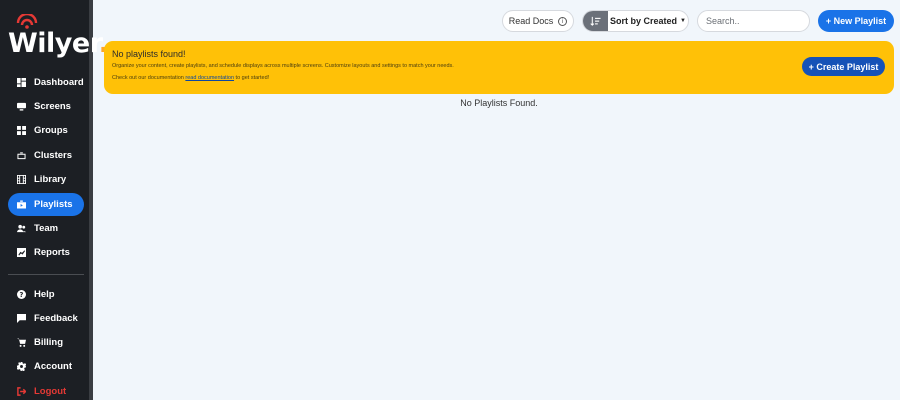  I want to click on sidebar-item-label: Screens, so click(52, 106).